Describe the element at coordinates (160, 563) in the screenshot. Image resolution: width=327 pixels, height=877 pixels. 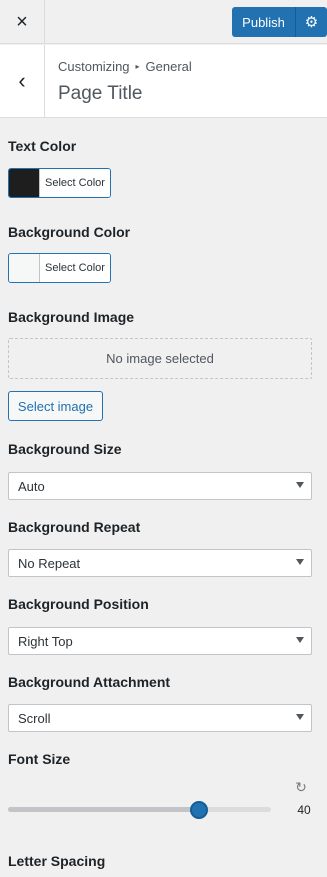
I see `background-repeat-select: No Repeat` at that location.